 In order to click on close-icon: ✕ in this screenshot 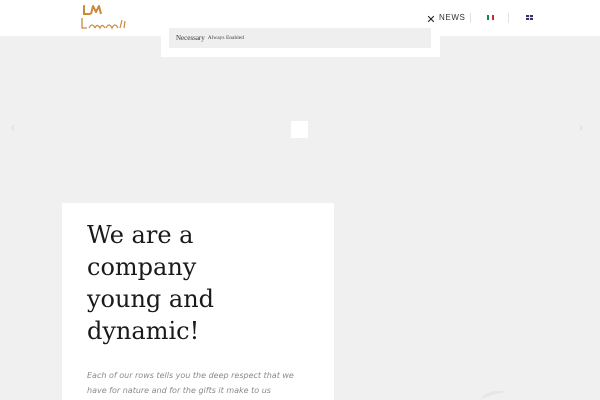, I will do `click(431, 20)`.